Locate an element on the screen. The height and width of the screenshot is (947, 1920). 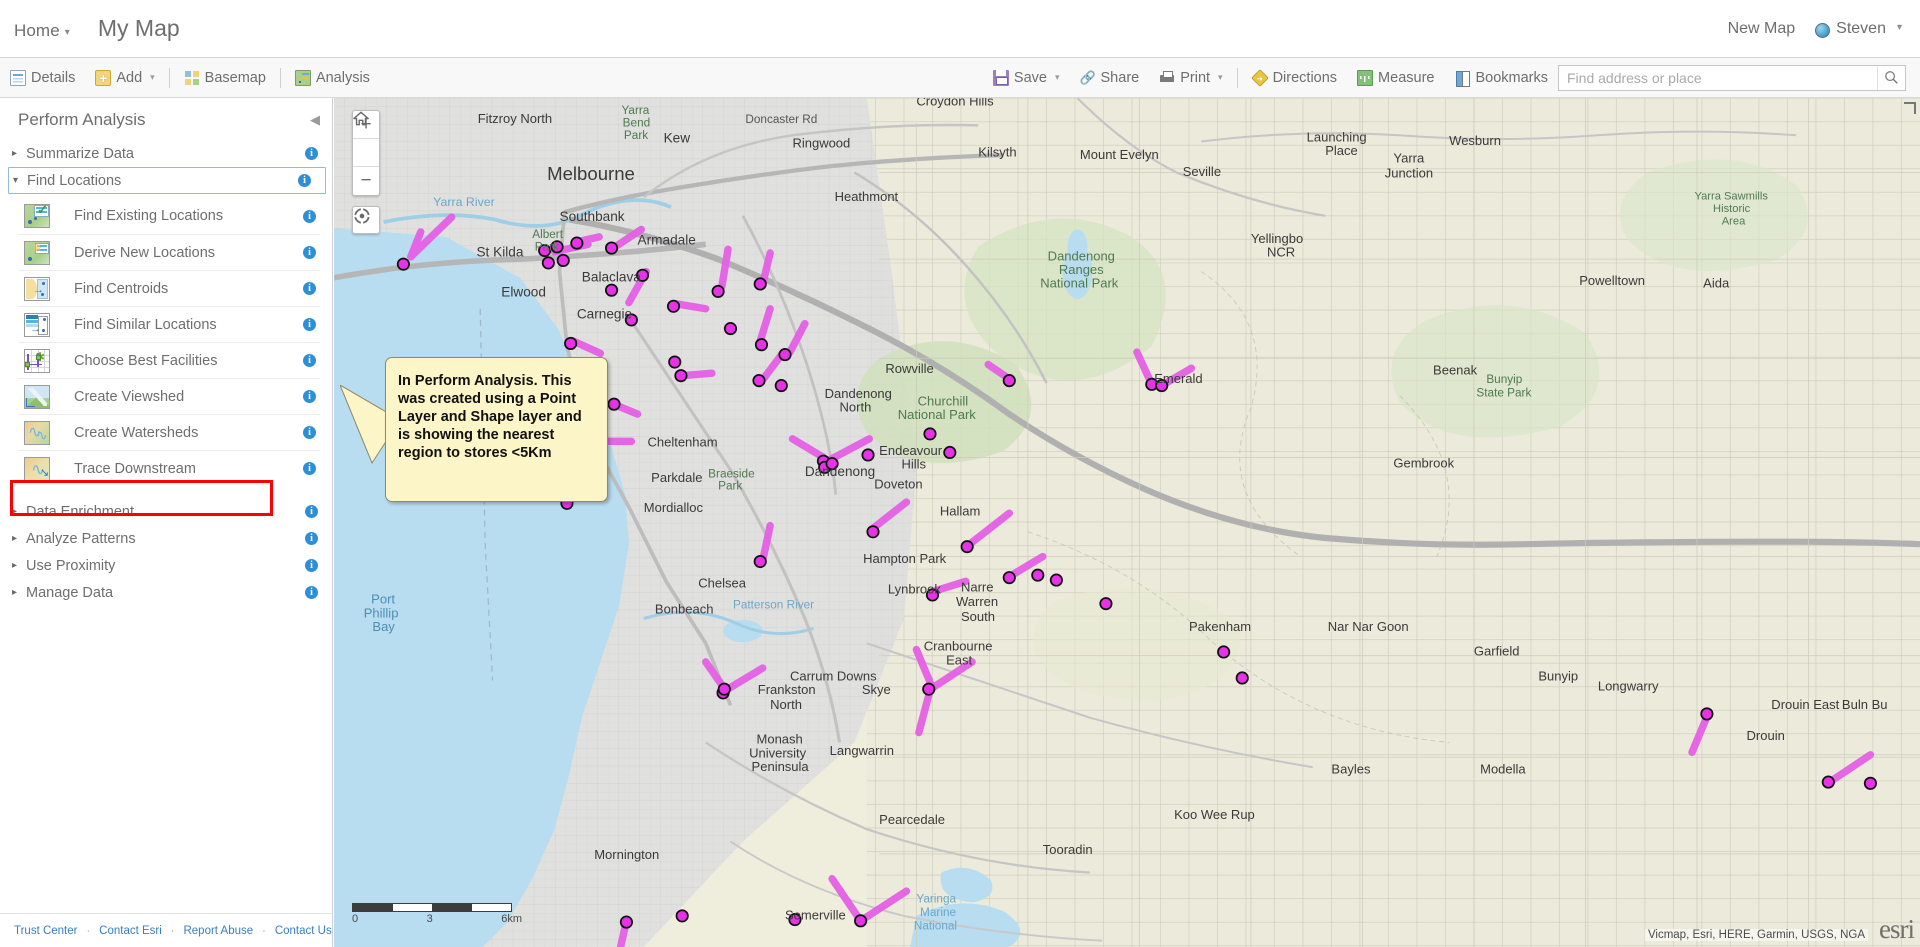
map-zoom-controls: + − is located at coordinates (366, 153).